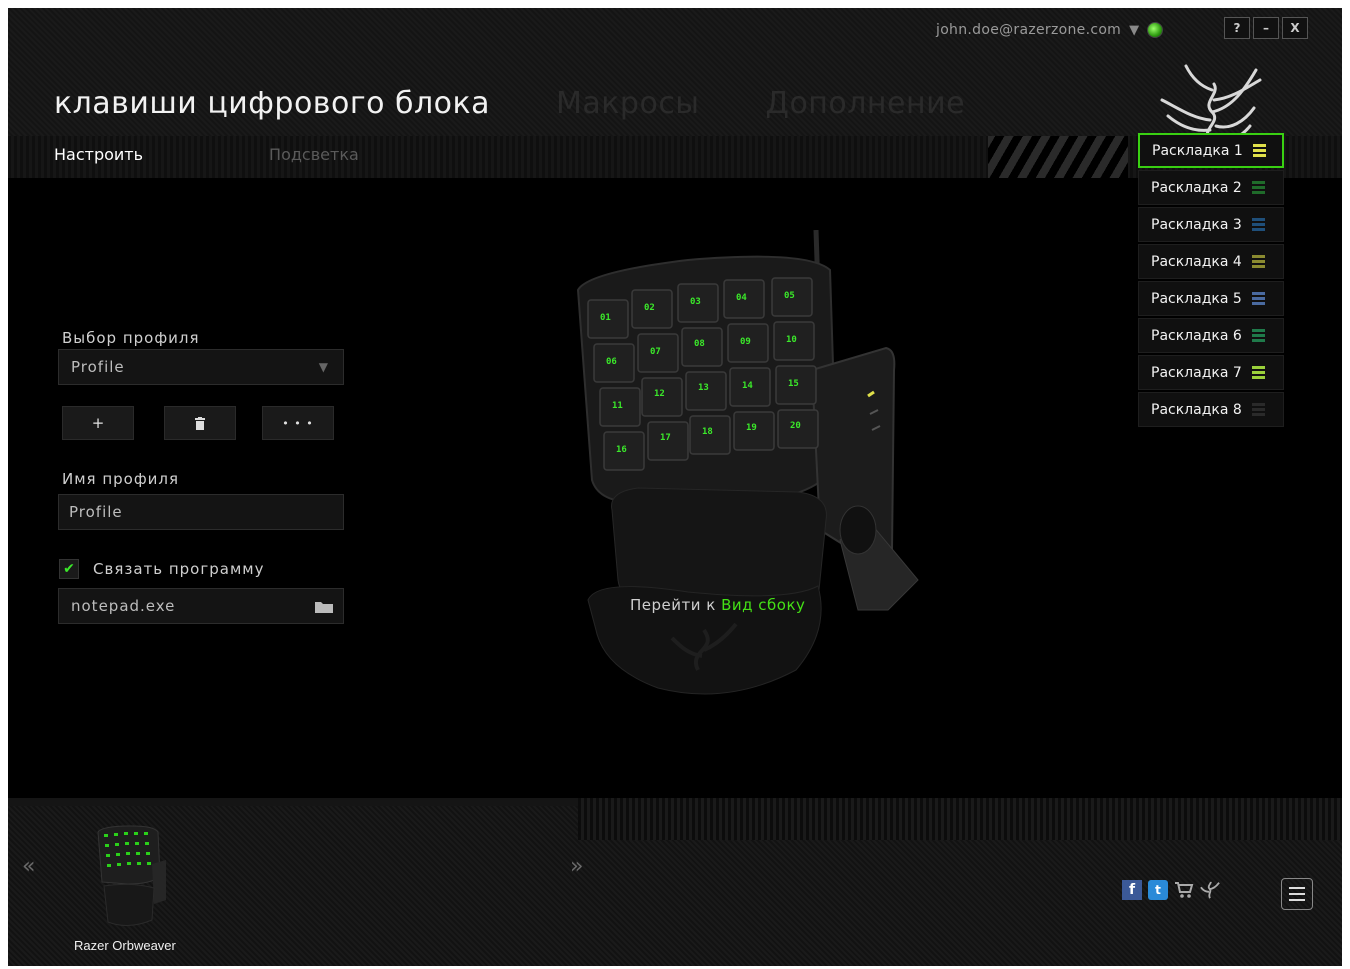 The width and height of the screenshot is (1350, 969). What do you see at coordinates (293, 802) in the screenshot?
I see `footer-edge` at bounding box center [293, 802].